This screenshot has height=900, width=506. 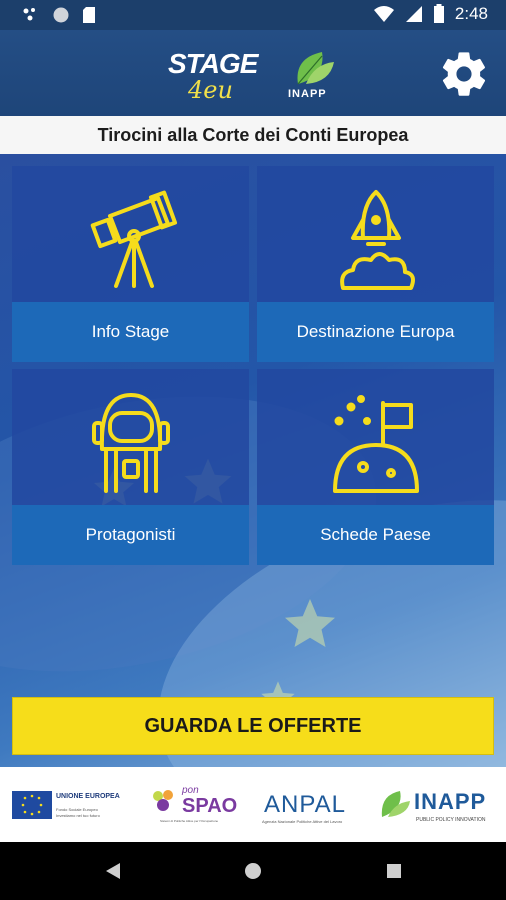 What do you see at coordinates (32, 805) in the screenshot?
I see `eu-flag-icon` at bounding box center [32, 805].